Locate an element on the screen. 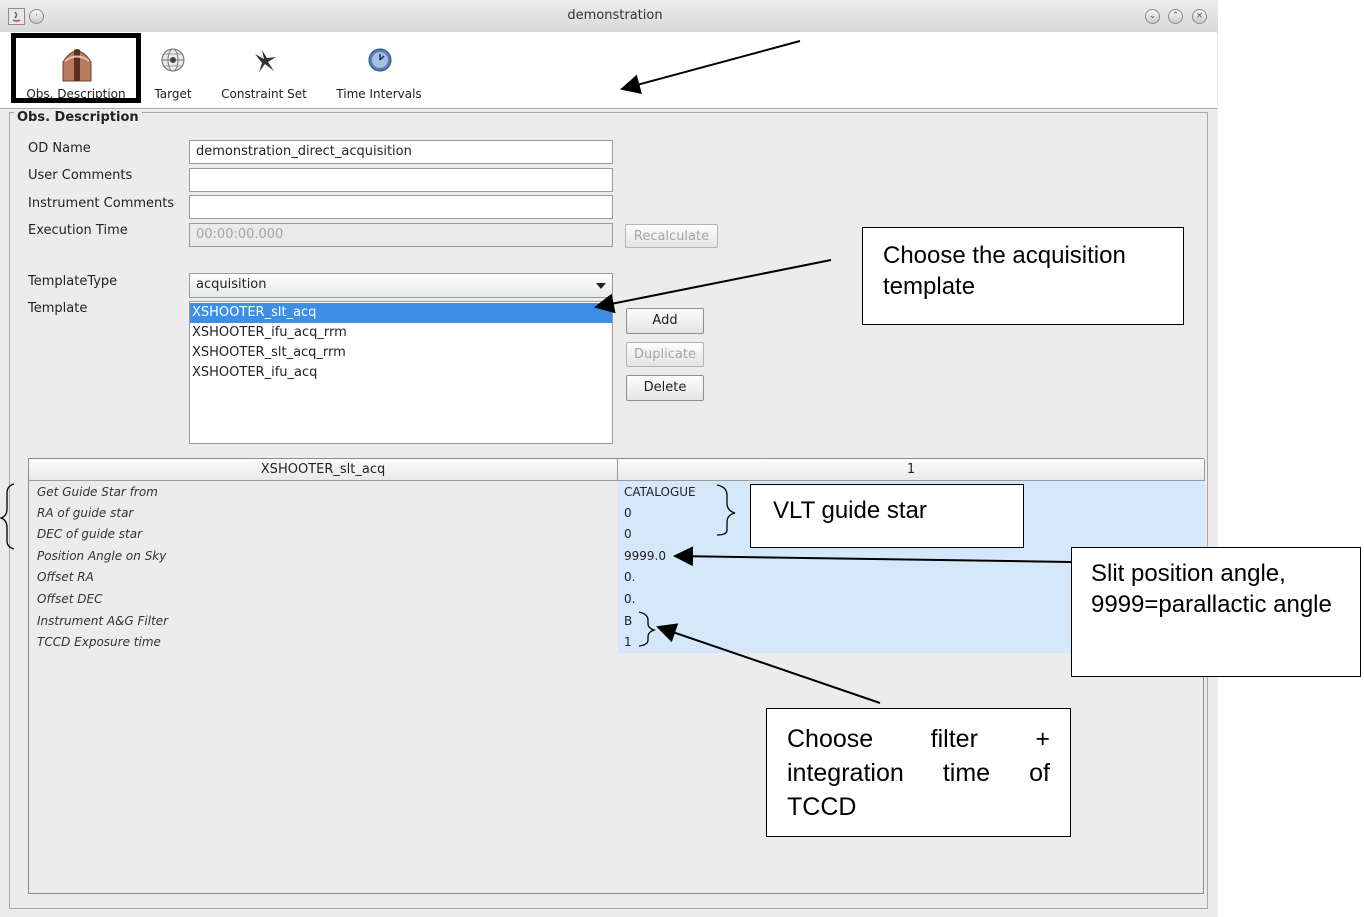  filter-brace is located at coordinates (647, 629).